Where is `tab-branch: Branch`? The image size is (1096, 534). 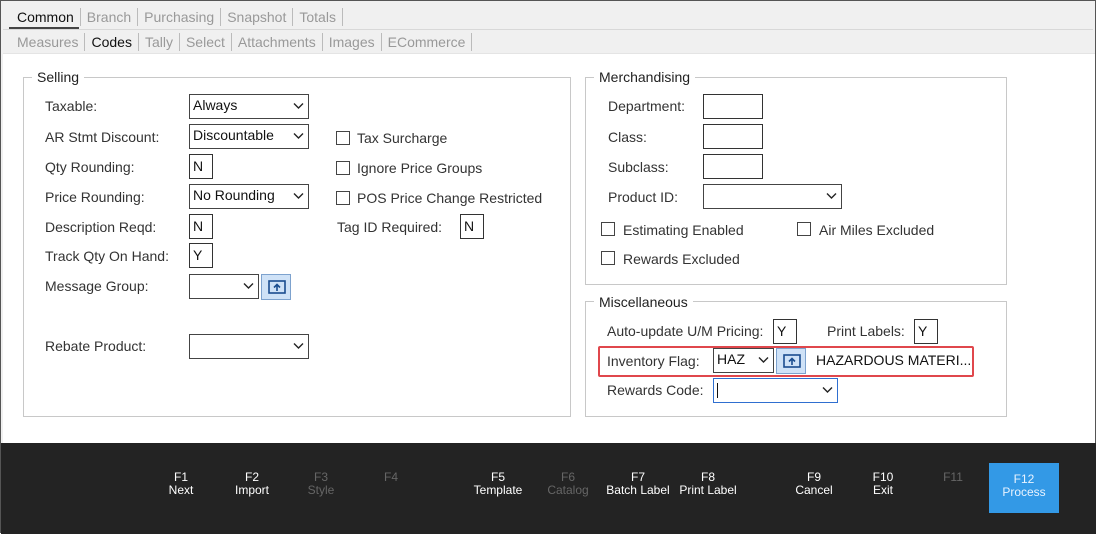
tab-branch: Branch is located at coordinates (110, 17).